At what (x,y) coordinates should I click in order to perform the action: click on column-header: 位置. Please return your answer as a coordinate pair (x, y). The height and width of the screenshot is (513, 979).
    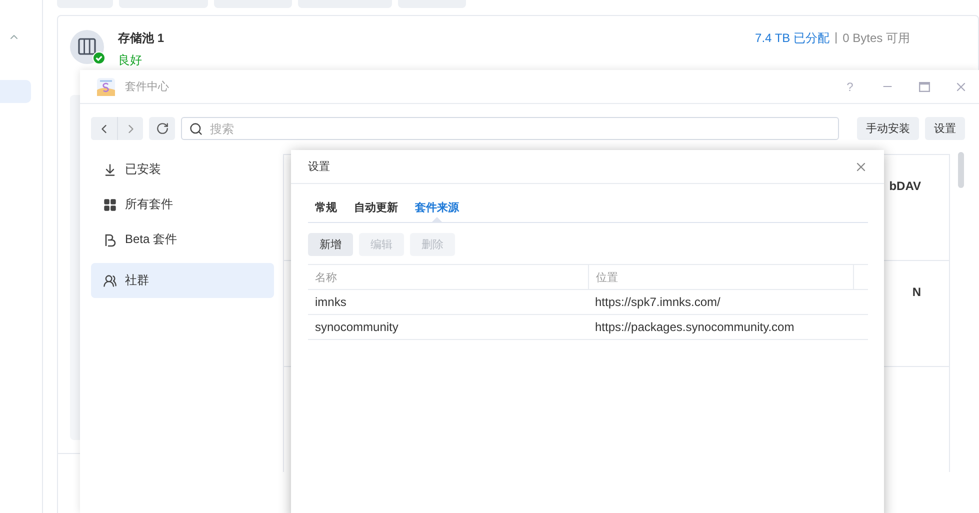
    Looking at the image, I should click on (720, 277).